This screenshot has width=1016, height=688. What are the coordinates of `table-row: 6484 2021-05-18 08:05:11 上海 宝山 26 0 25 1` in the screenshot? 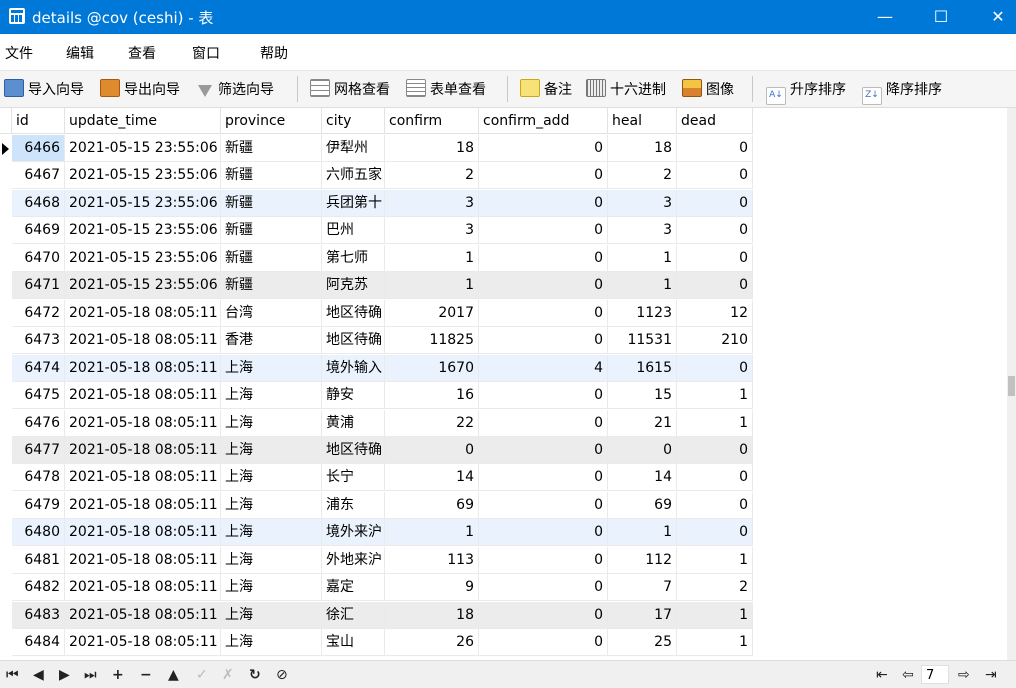 It's located at (376, 643).